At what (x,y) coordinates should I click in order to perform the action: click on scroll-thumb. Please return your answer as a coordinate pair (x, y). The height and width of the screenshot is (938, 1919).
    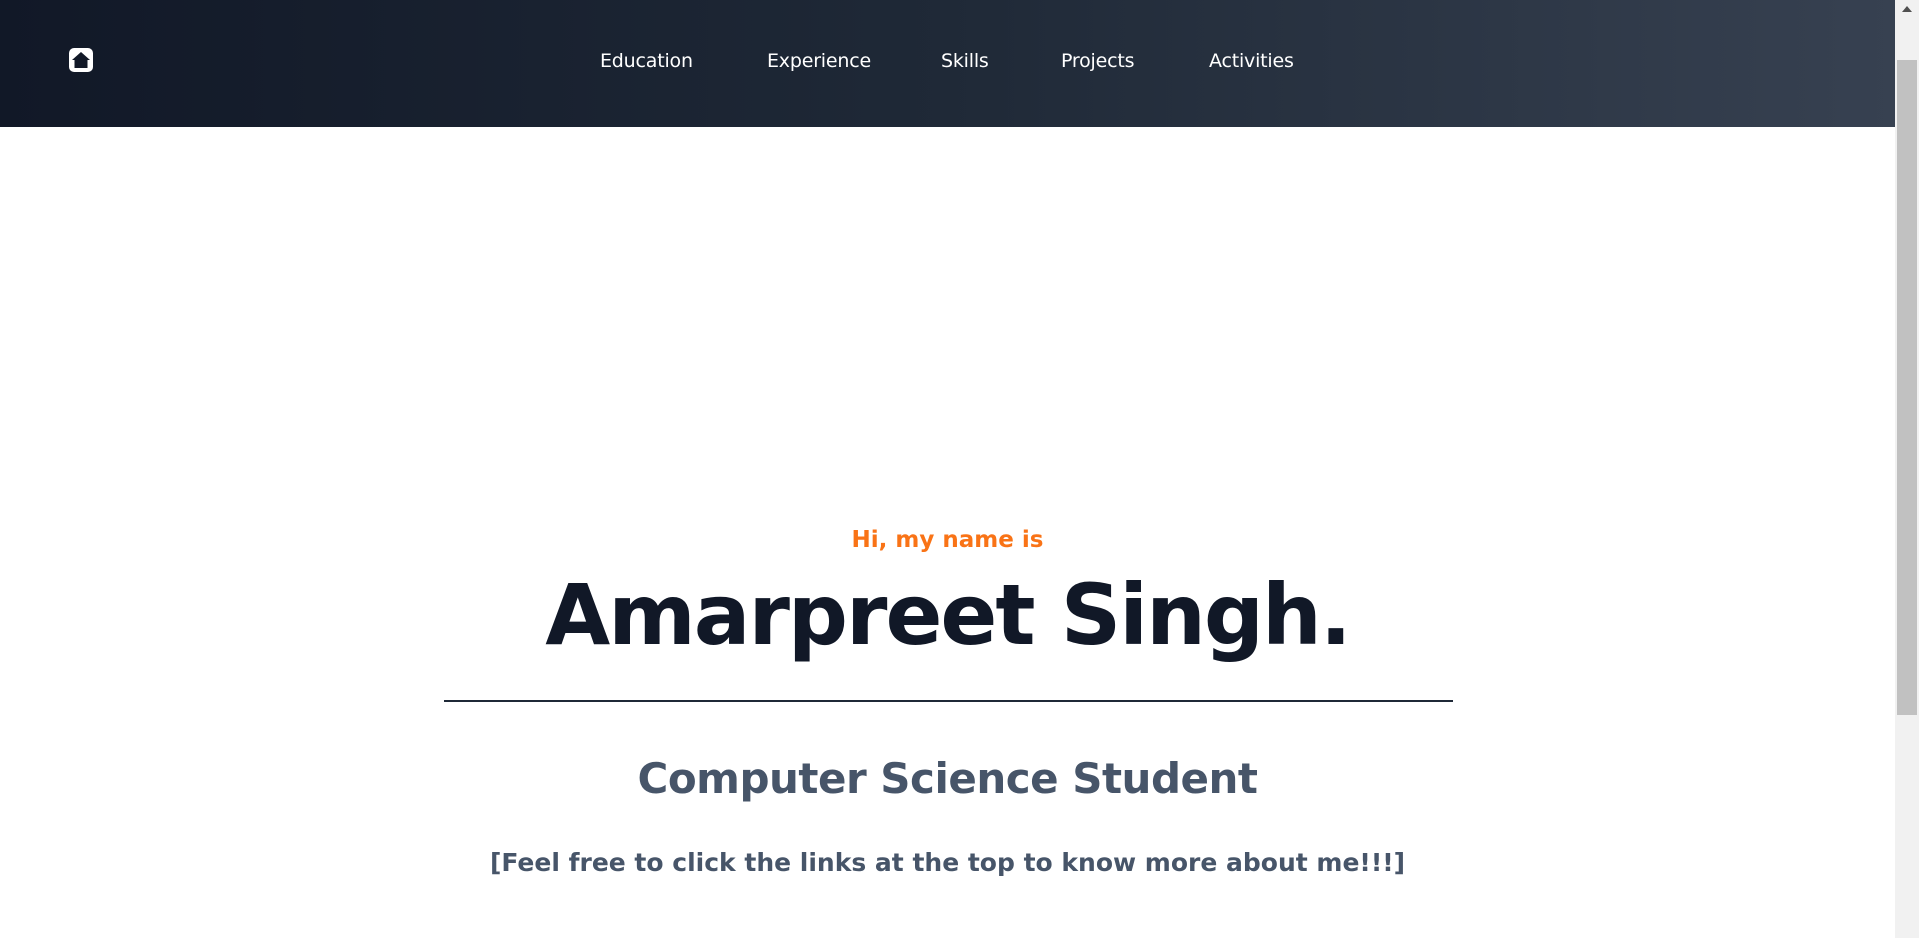
    Looking at the image, I should click on (1907, 387).